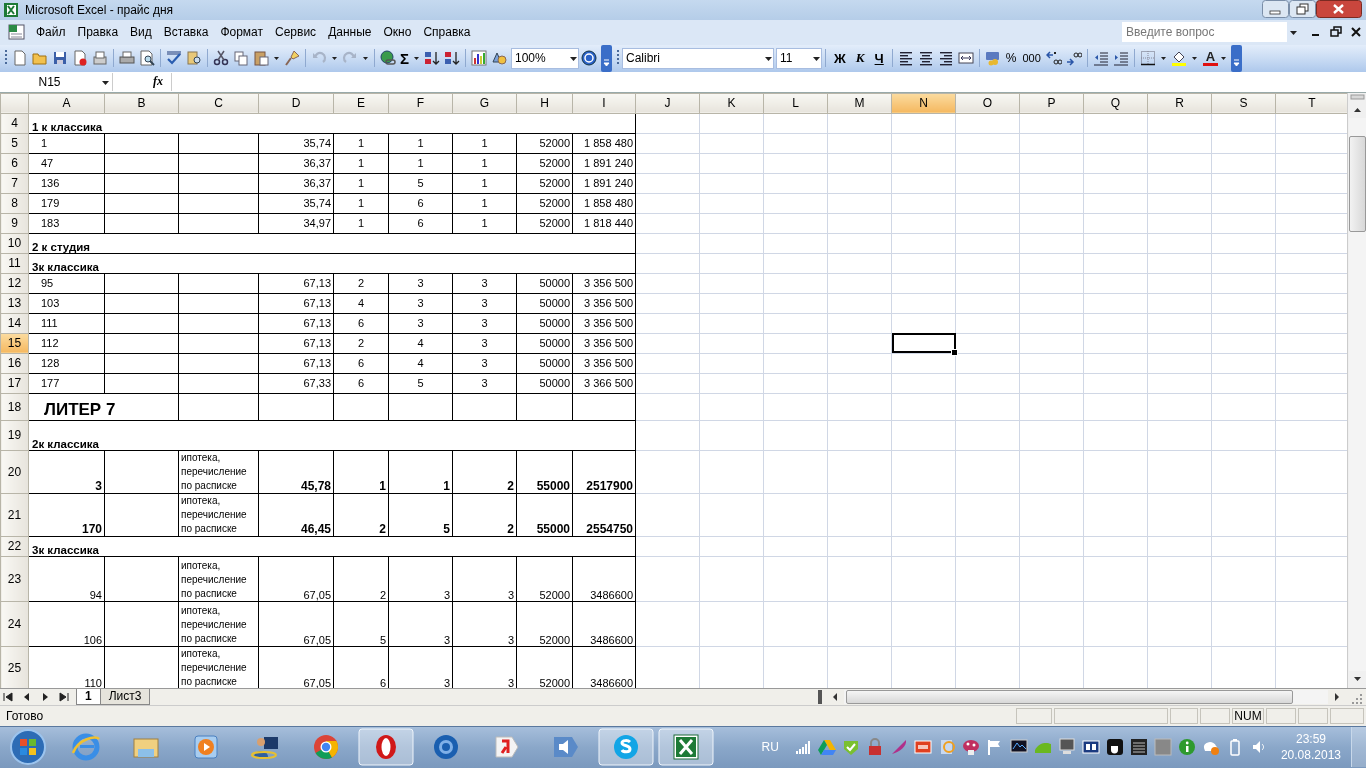  I want to click on row-header: 4, so click(14, 123).